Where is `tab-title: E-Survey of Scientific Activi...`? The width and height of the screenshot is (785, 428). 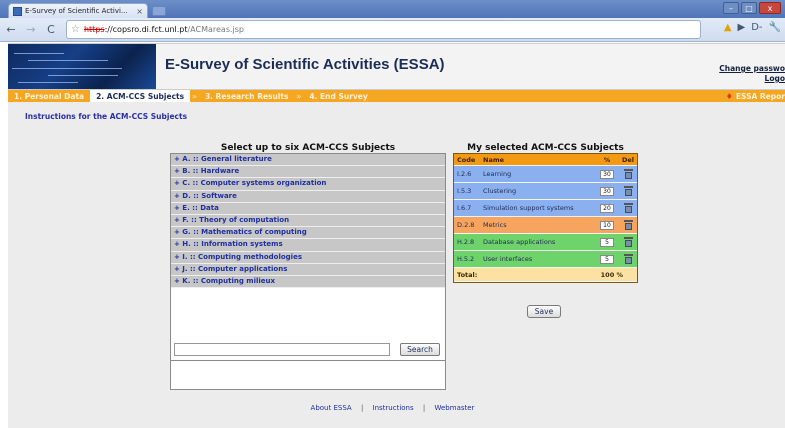
tab-title: E-Survey of Scientific Activi... is located at coordinates (76, 11).